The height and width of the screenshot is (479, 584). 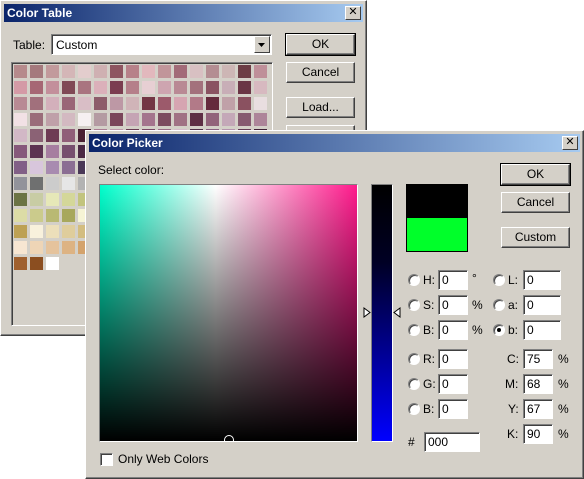 What do you see at coordinates (542, 305) in the screenshot?
I see `a-field: 0` at bounding box center [542, 305].